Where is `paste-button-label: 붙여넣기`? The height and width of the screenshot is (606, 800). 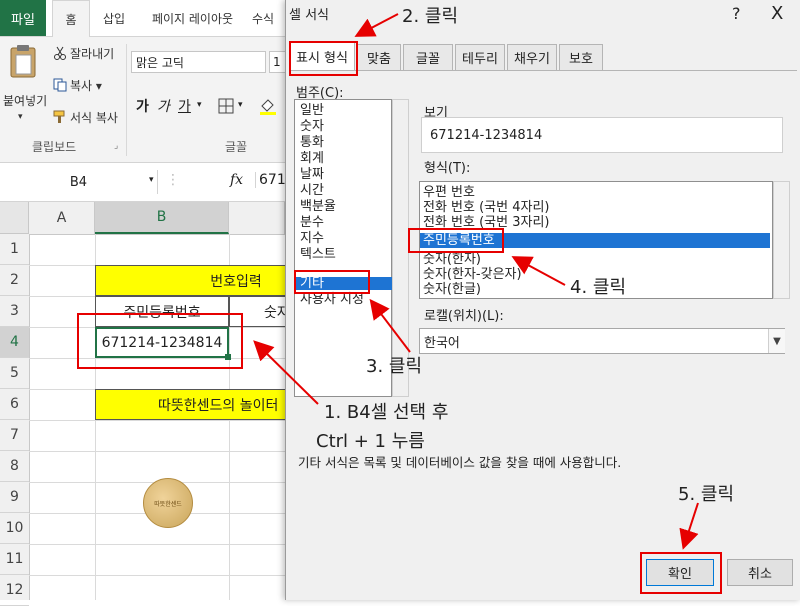 paste-button-label: 붙여넣기 is located at coordinates (25, 100).